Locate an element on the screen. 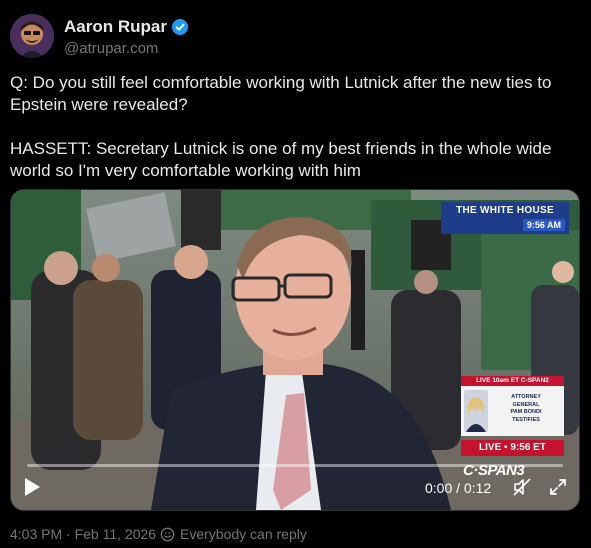 This screenshot has height=548, width=591. video-time-readout: 0:00 / 0:12 is located at coordinates (458, 488).